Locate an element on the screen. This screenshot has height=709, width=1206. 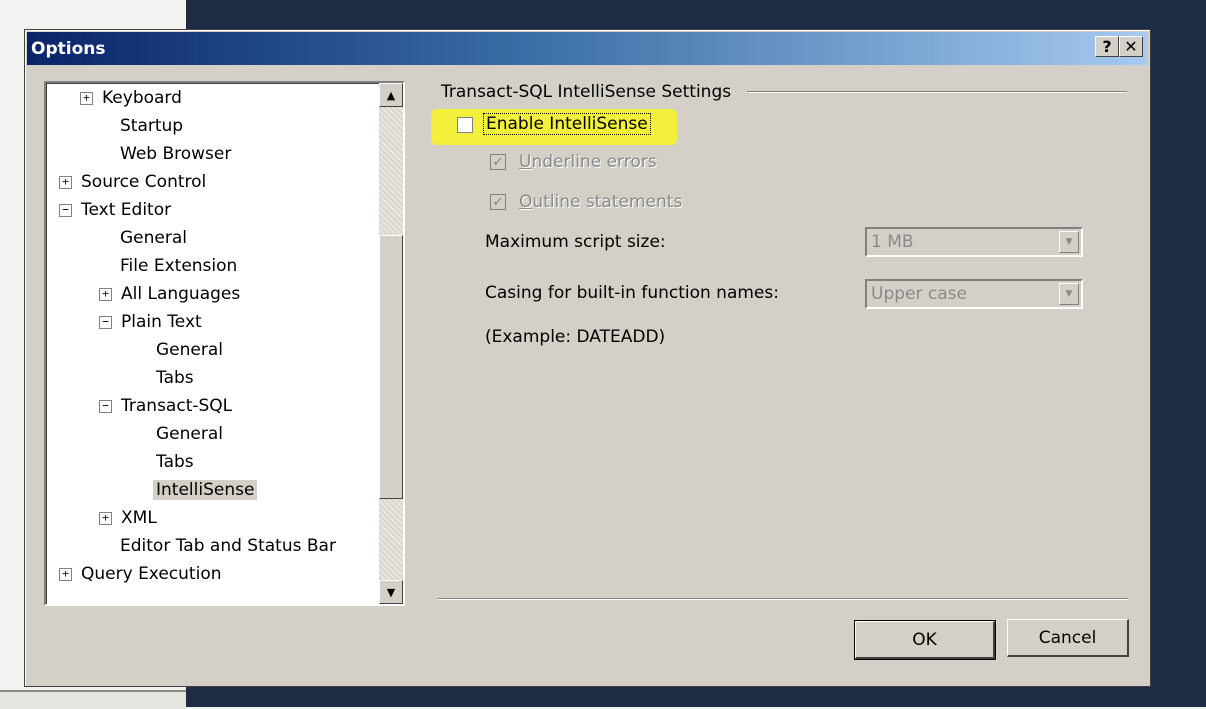
tree-item-label: Web Browser is located at coordinates (176, 154).